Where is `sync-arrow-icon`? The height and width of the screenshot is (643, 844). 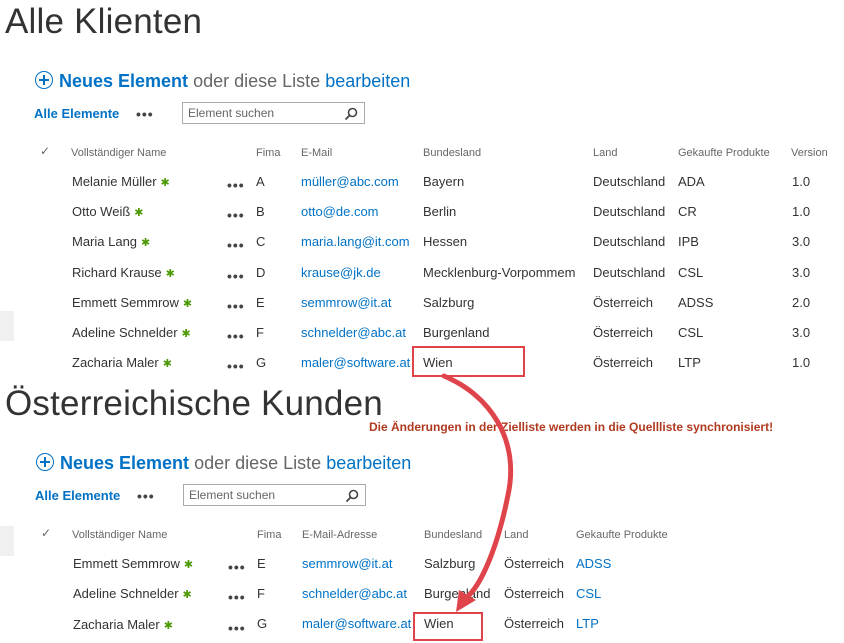
sync-arrow-icon is located at coordinates (477, 492).